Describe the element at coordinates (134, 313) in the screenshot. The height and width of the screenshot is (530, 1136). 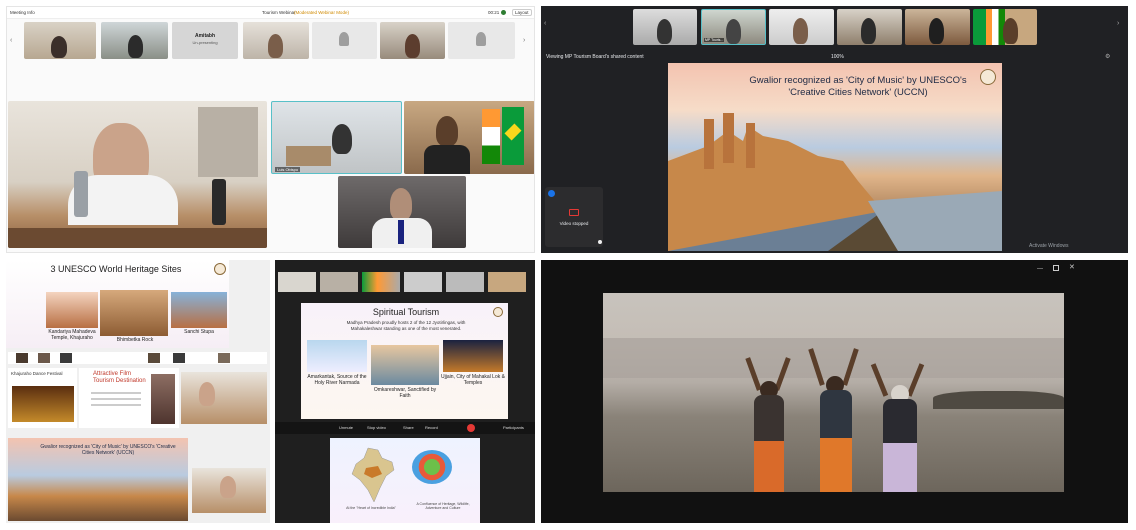
I see `photo-bhimbetka` at that location.